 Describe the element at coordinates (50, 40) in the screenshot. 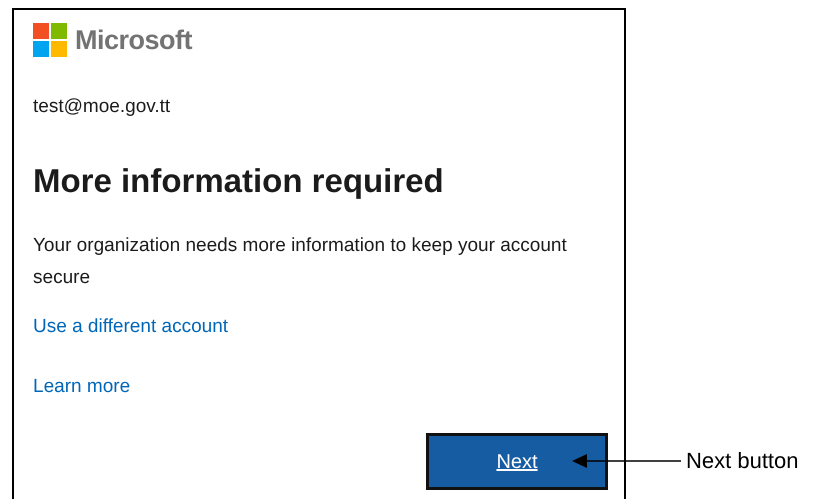

I see `logo-icon` at that location.